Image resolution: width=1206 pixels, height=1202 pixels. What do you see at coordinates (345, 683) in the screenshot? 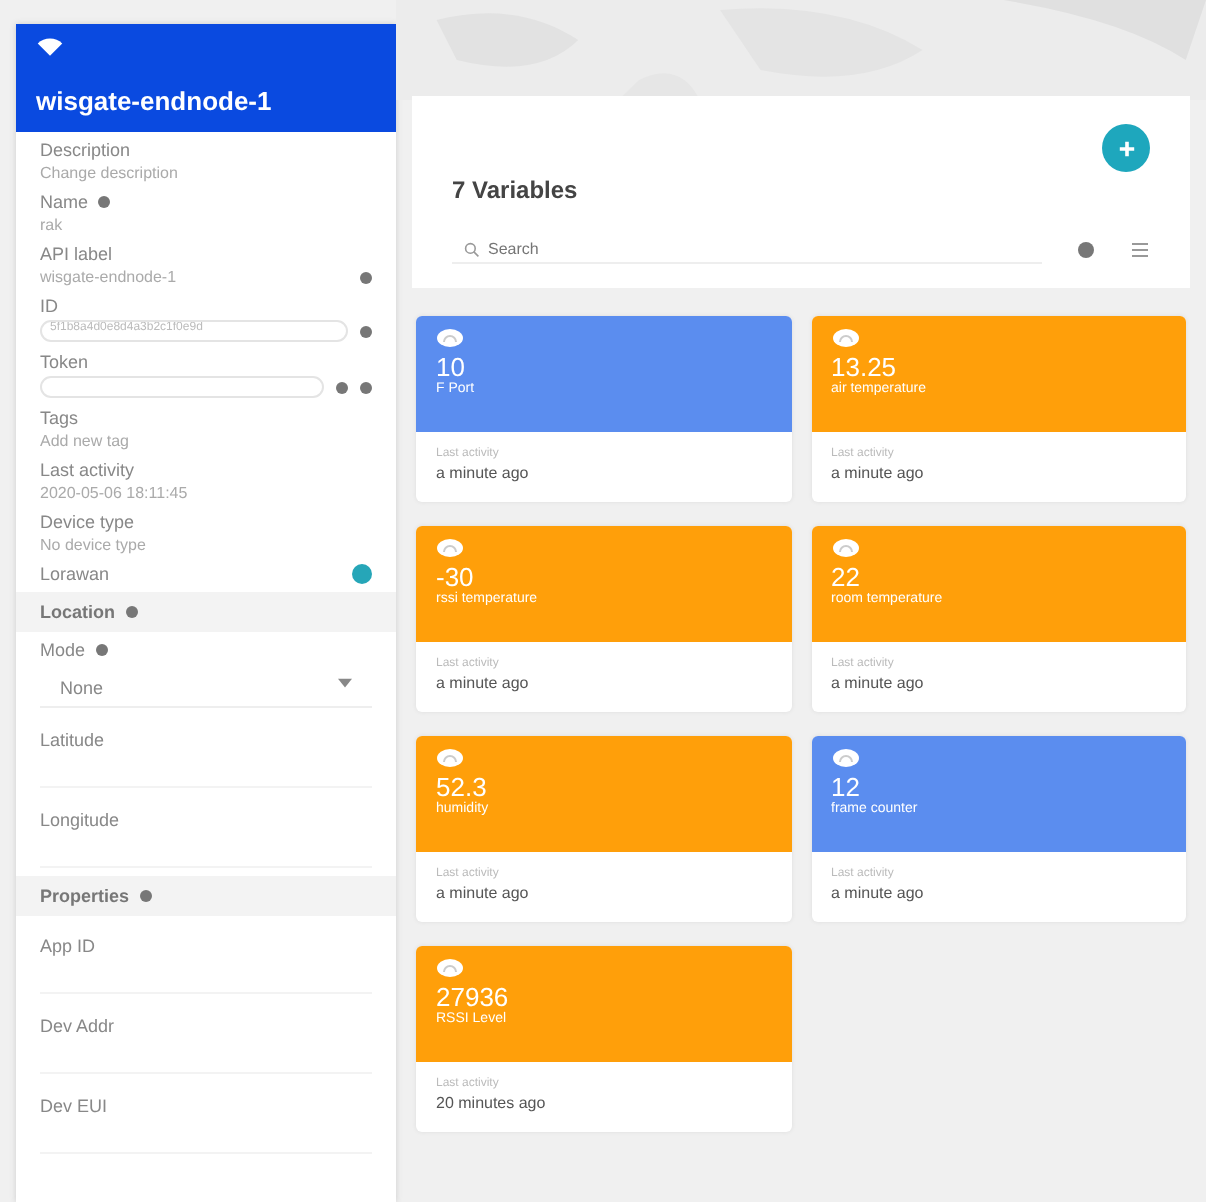
I see `caret-icon` at bounding box center [345, 683].